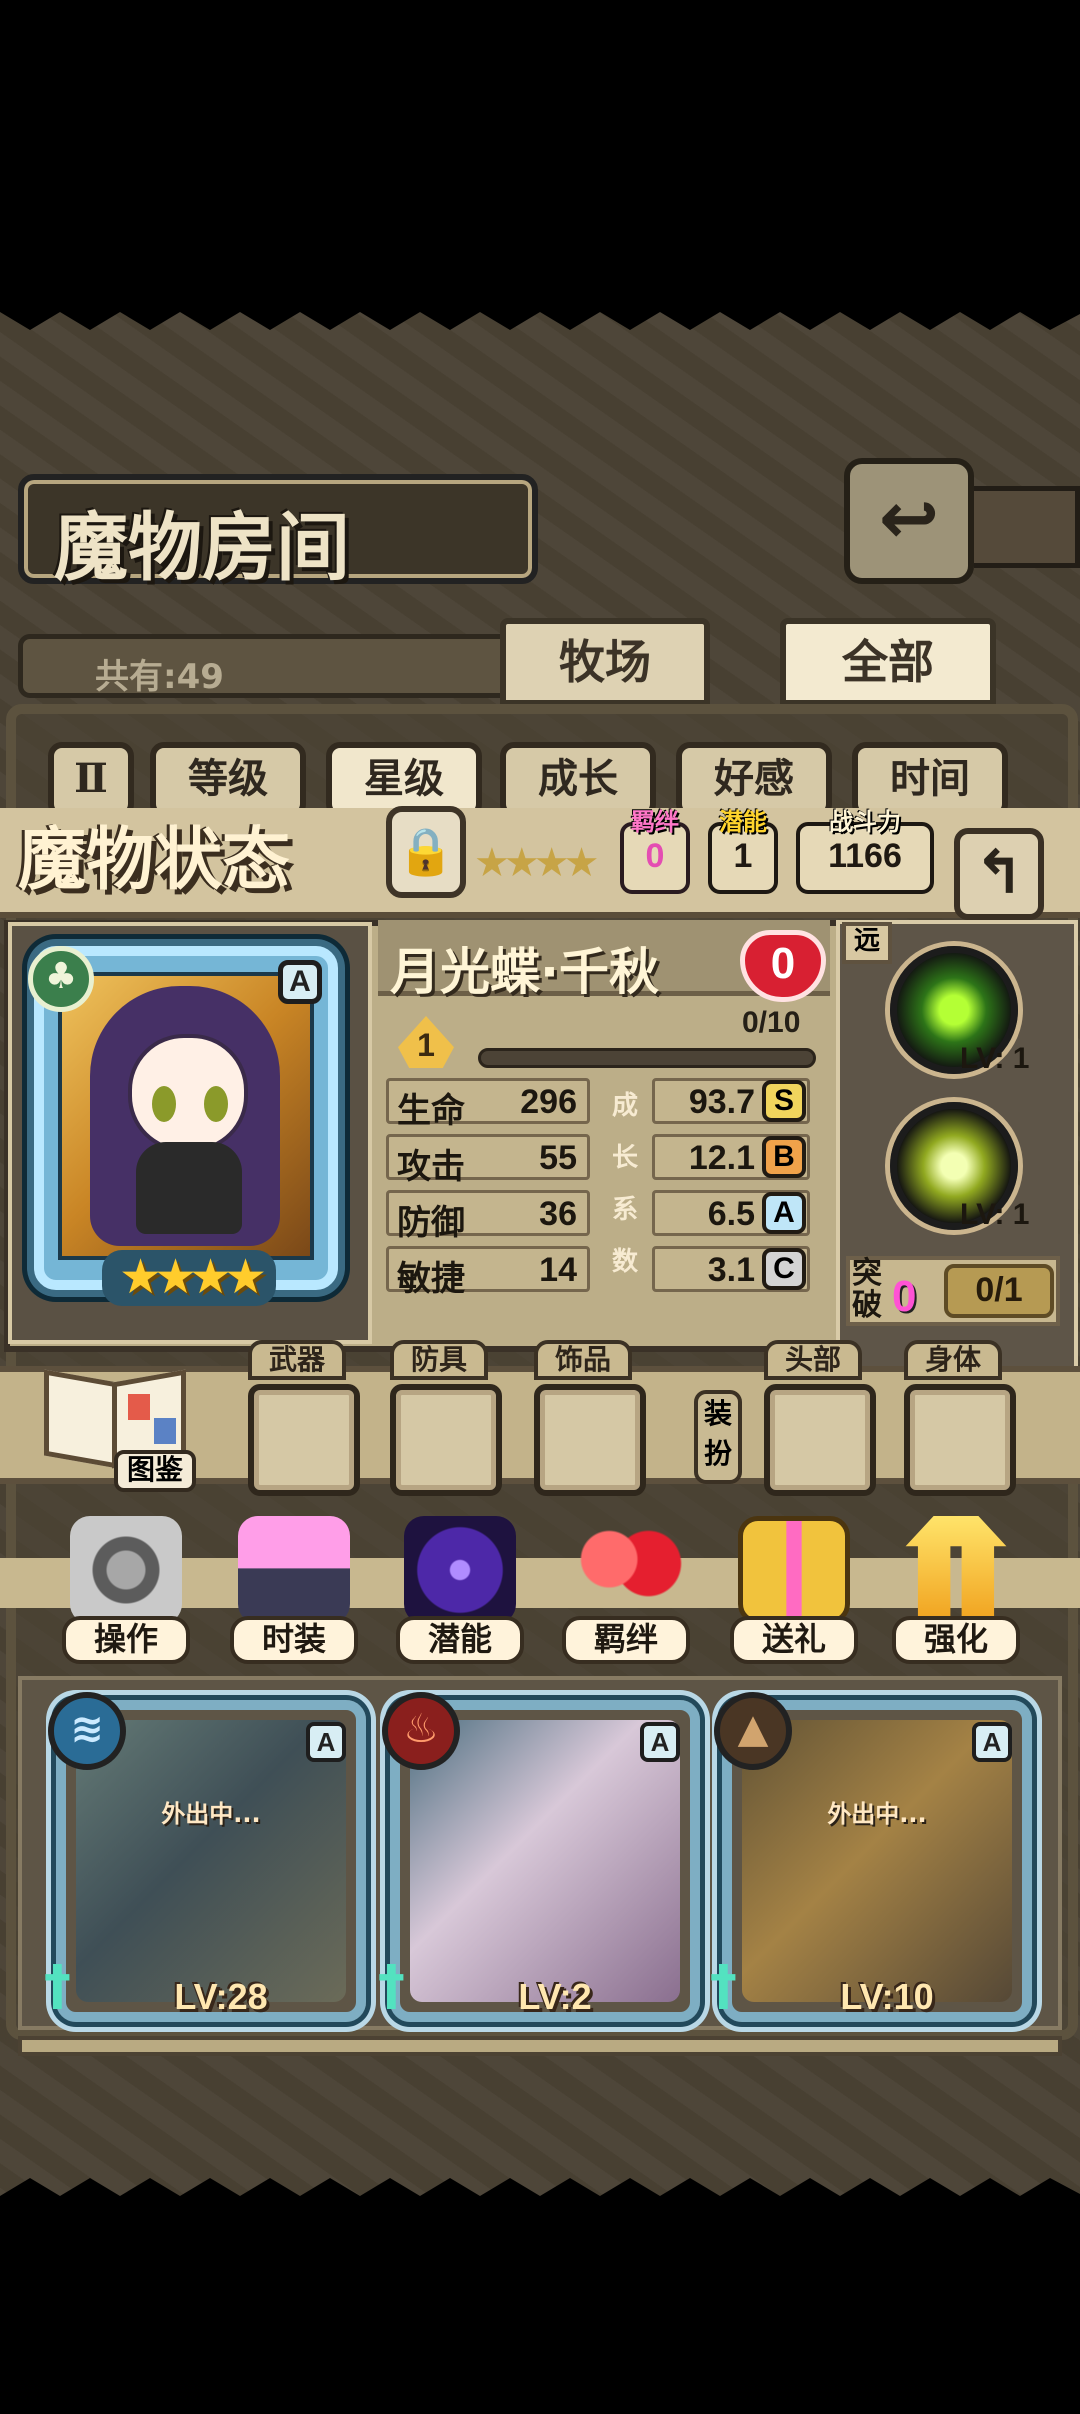 Image resolution: width=1080 pixels, height=2414 pixels. I want to click on skill-2-level: LV: 1, so click(995, 1214).